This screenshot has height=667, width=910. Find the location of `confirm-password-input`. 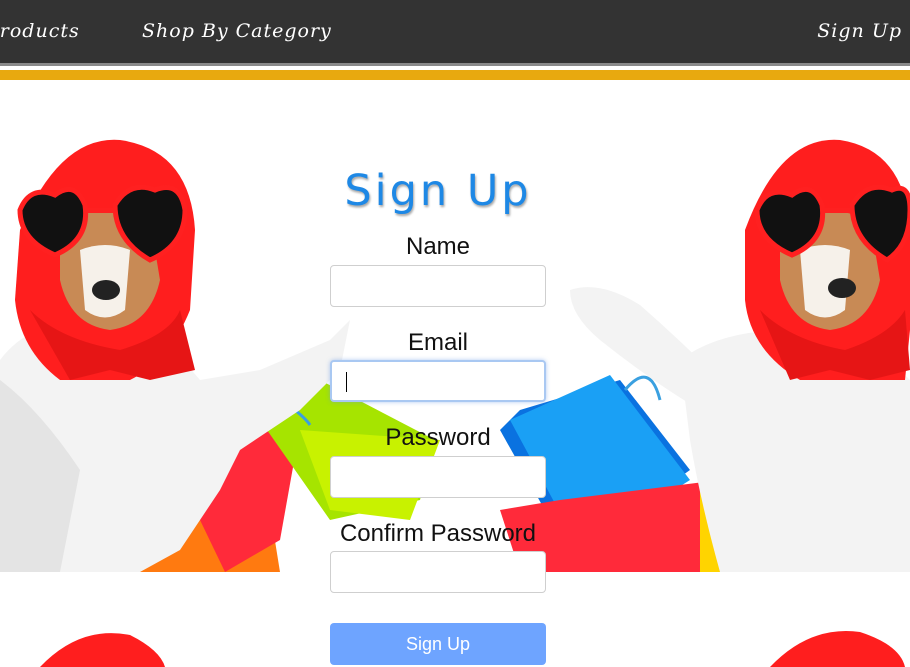

confirm-password-input is located at coordinates (438, 572).